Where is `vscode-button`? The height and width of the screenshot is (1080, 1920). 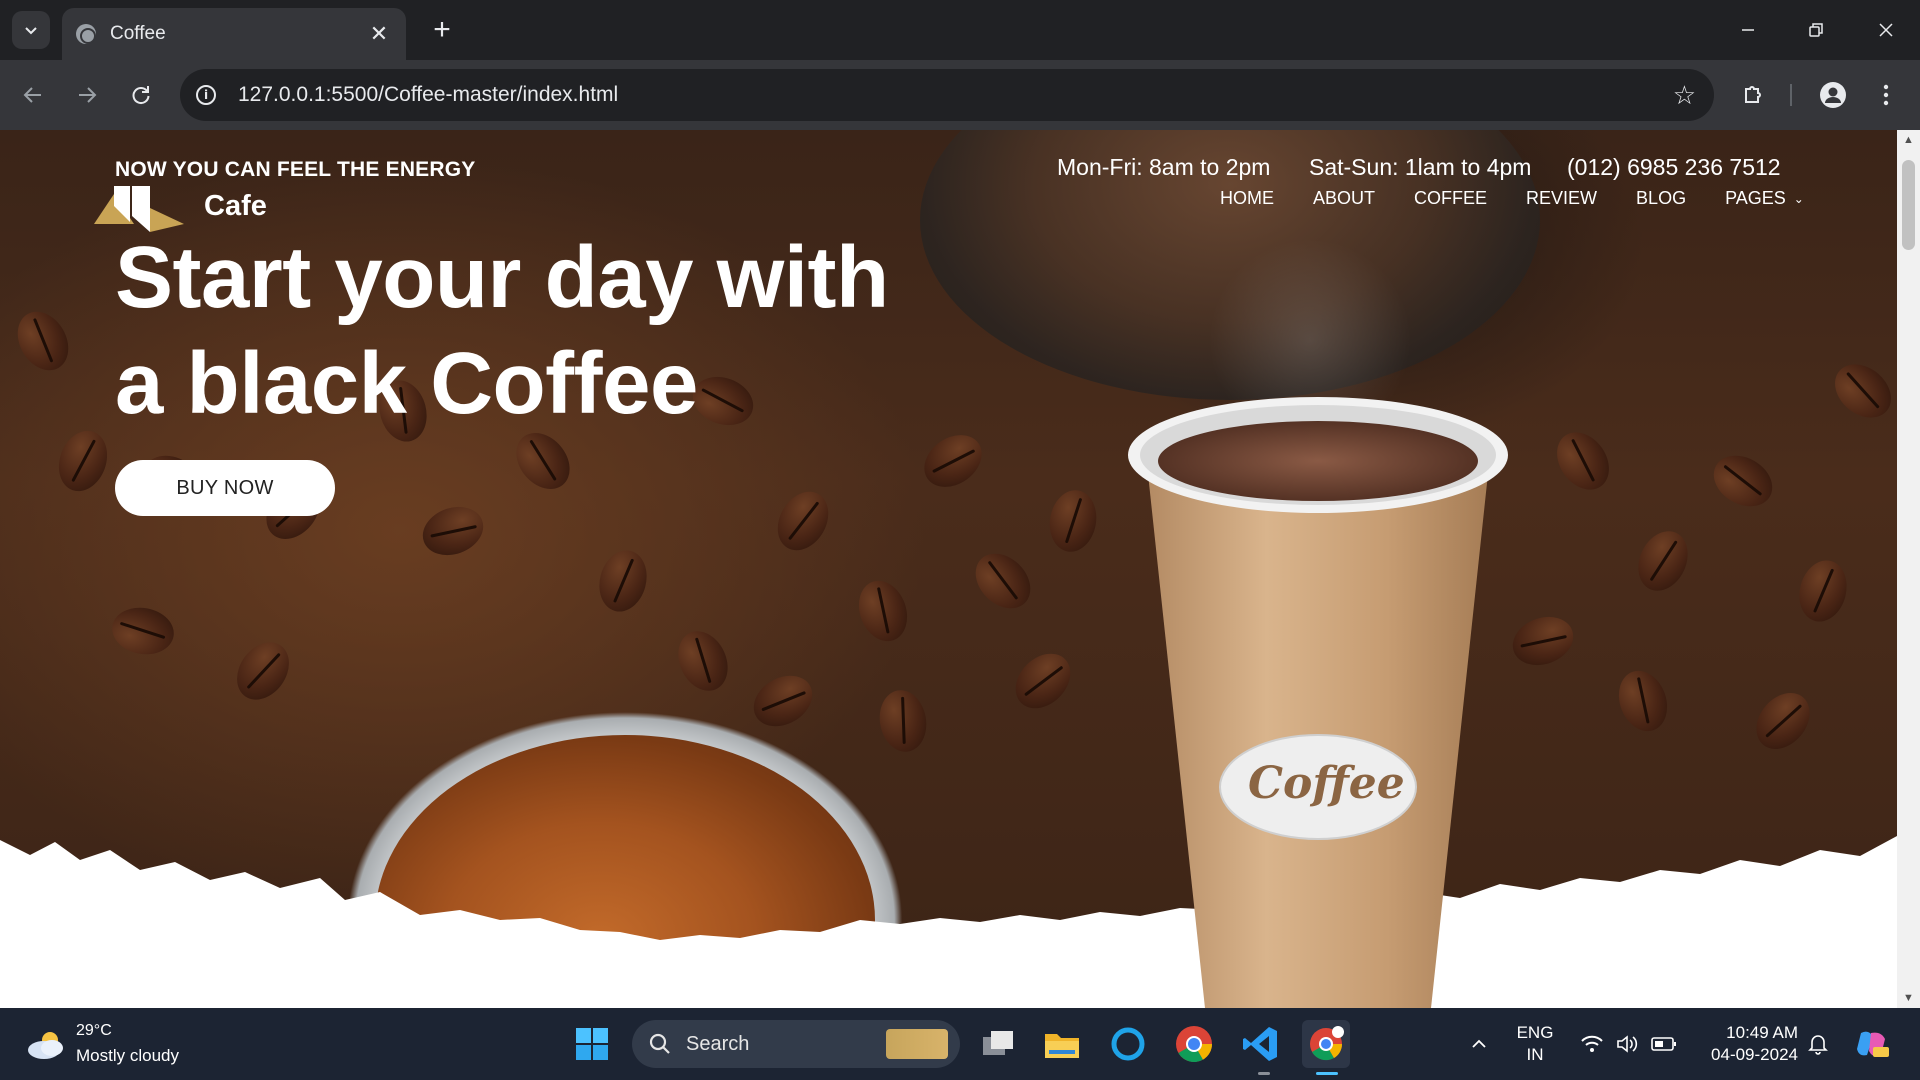 vscode-button is located at coordinates (1260, 1044).